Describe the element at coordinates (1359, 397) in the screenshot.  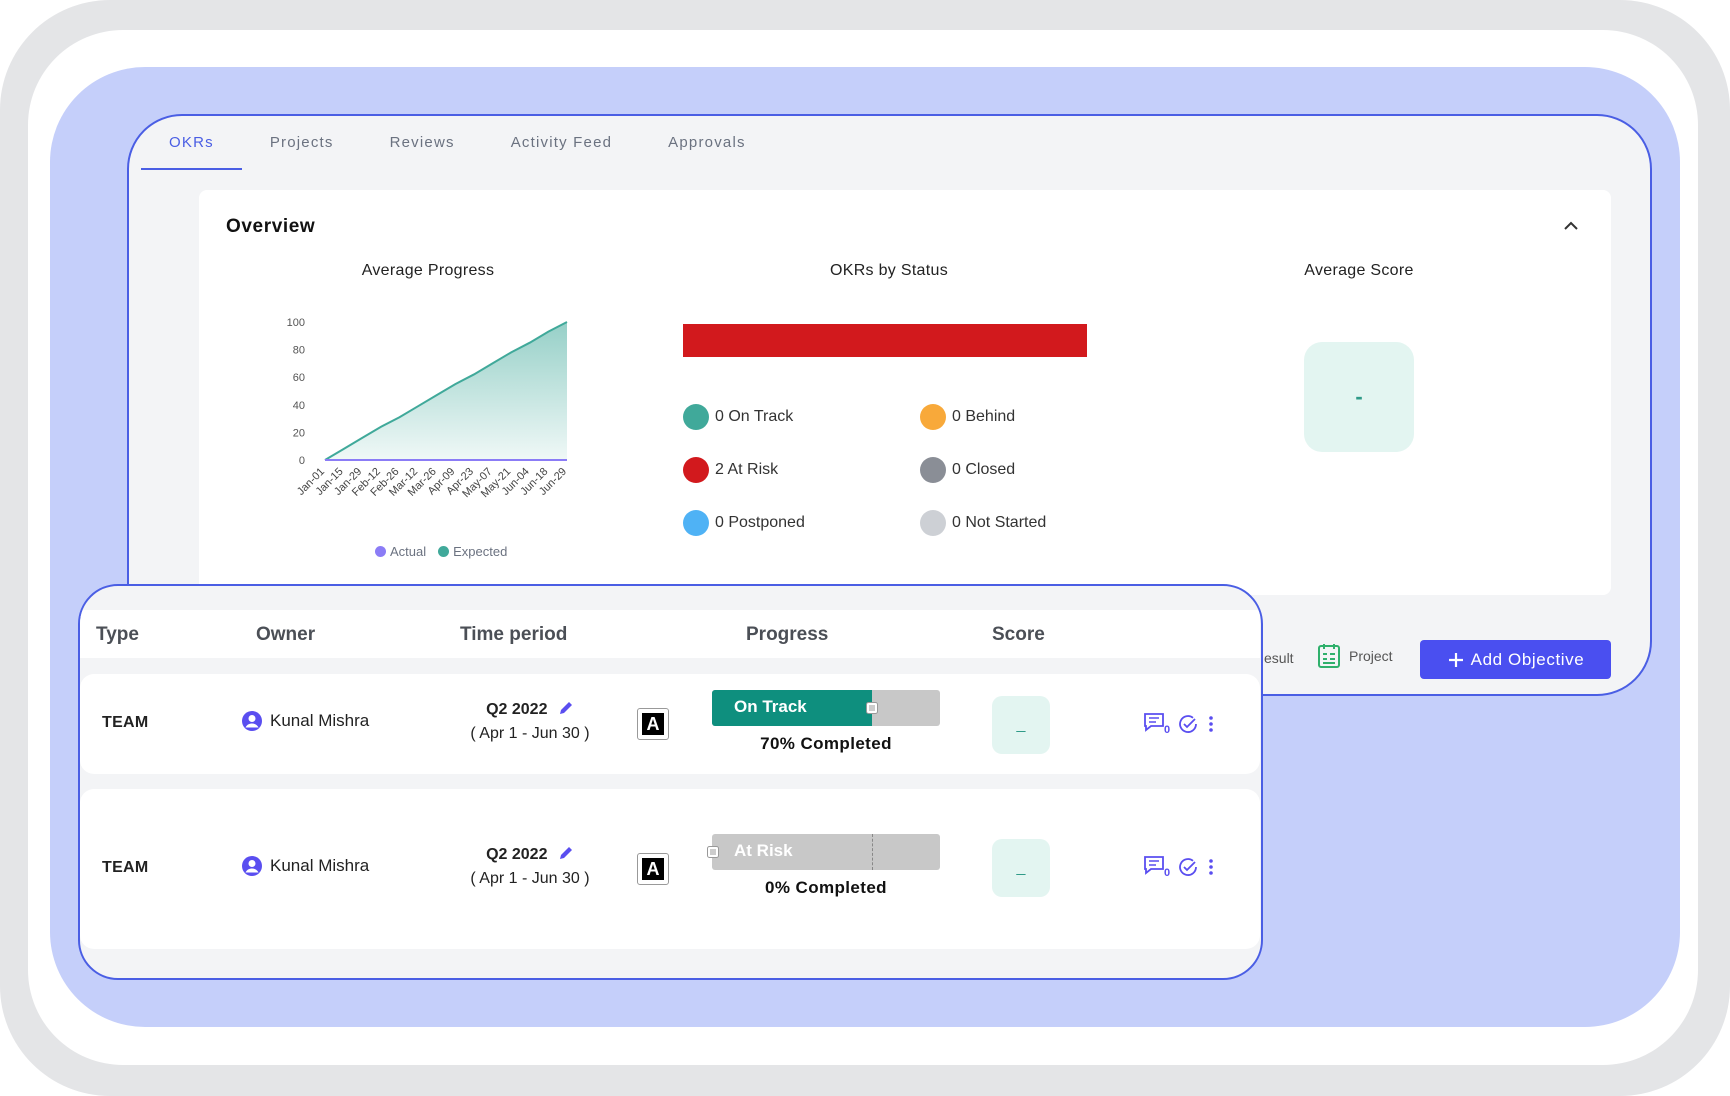
I see `average-score-box: -` at that location.